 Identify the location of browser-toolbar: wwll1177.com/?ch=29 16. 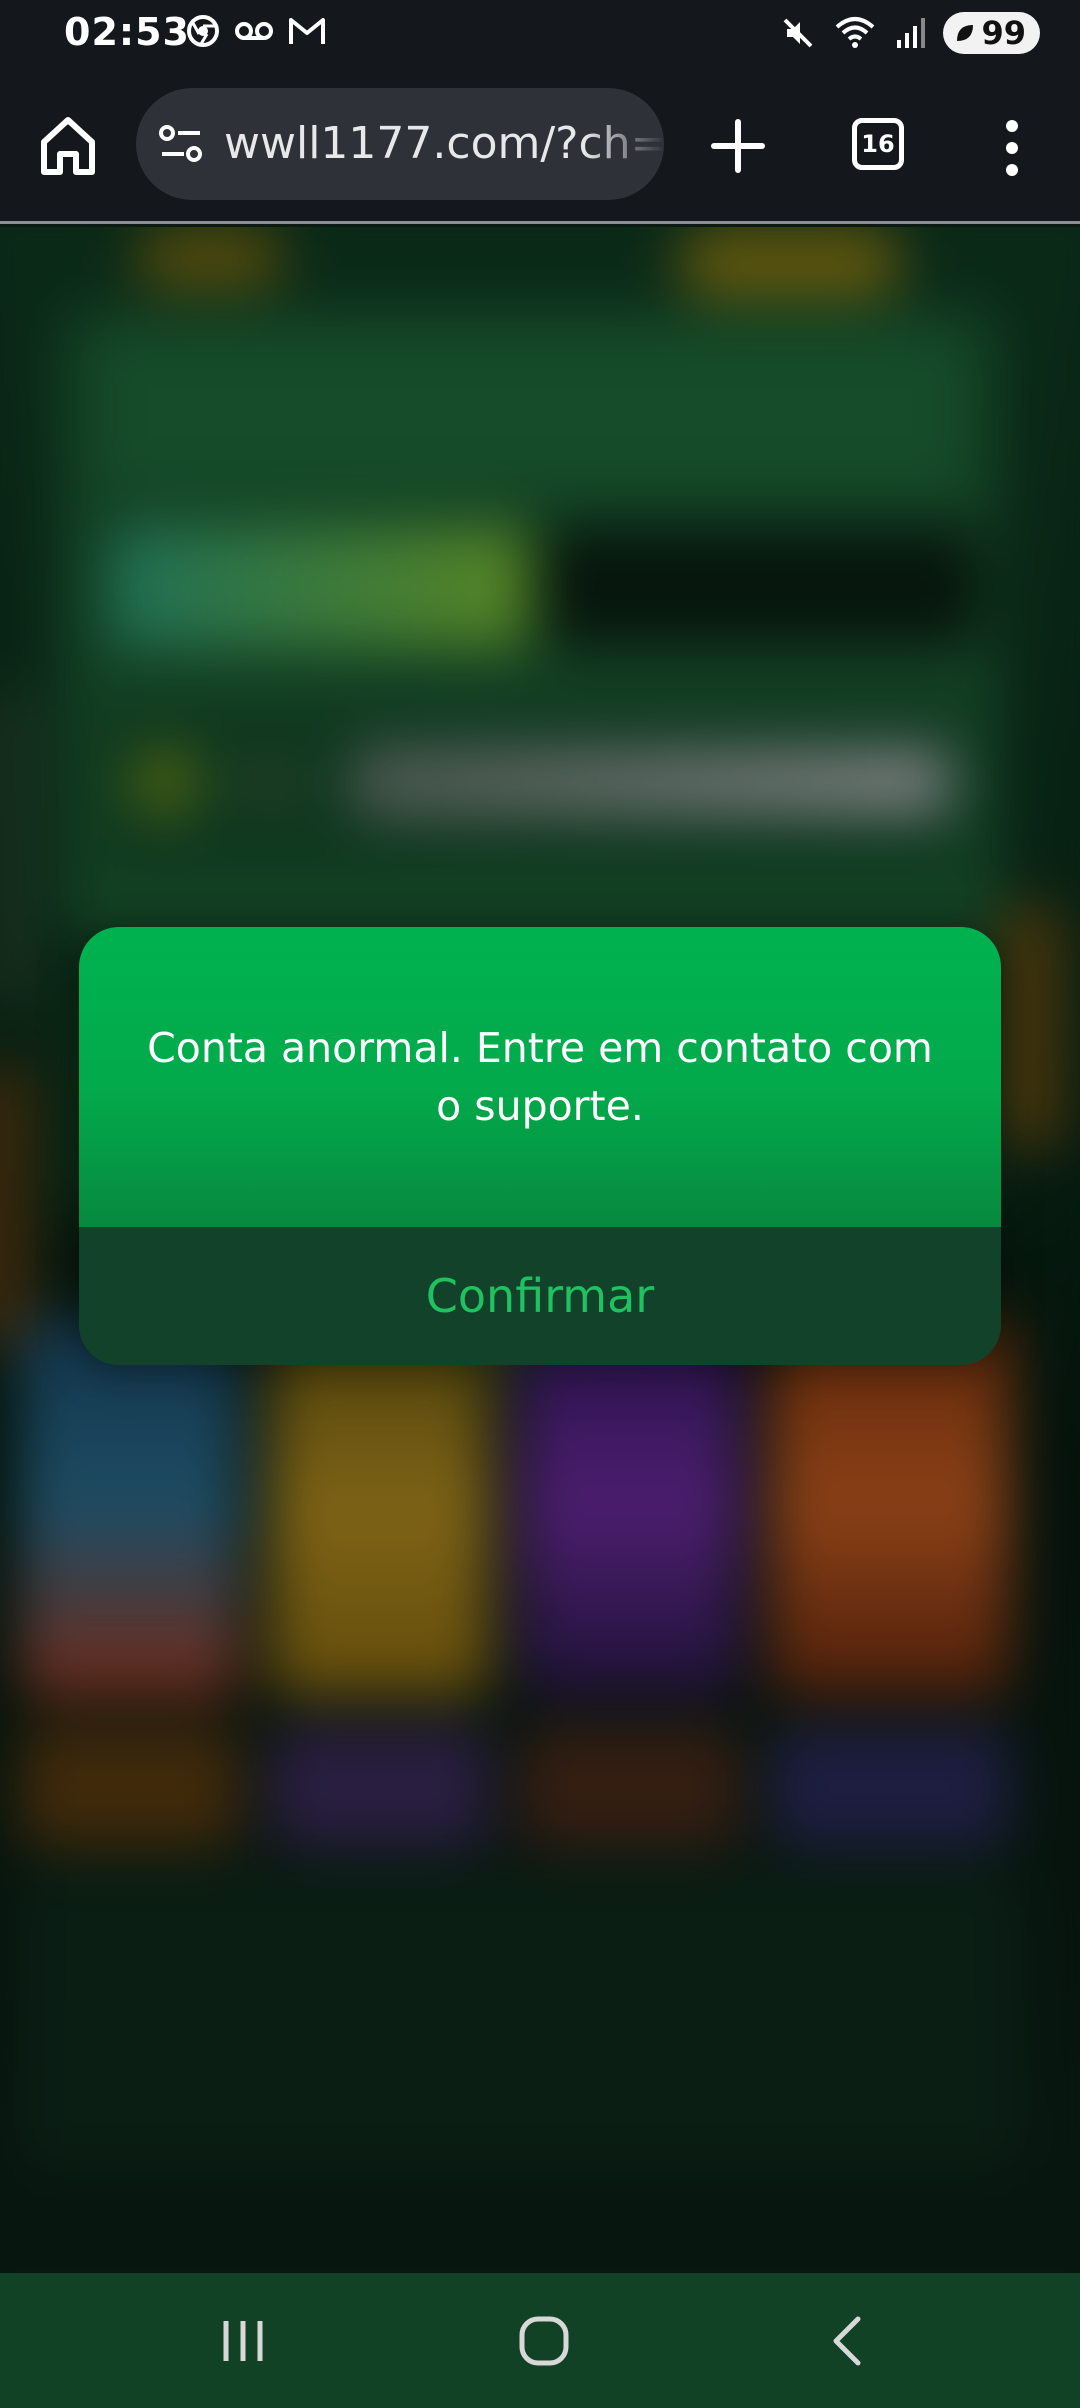
(540, 148).